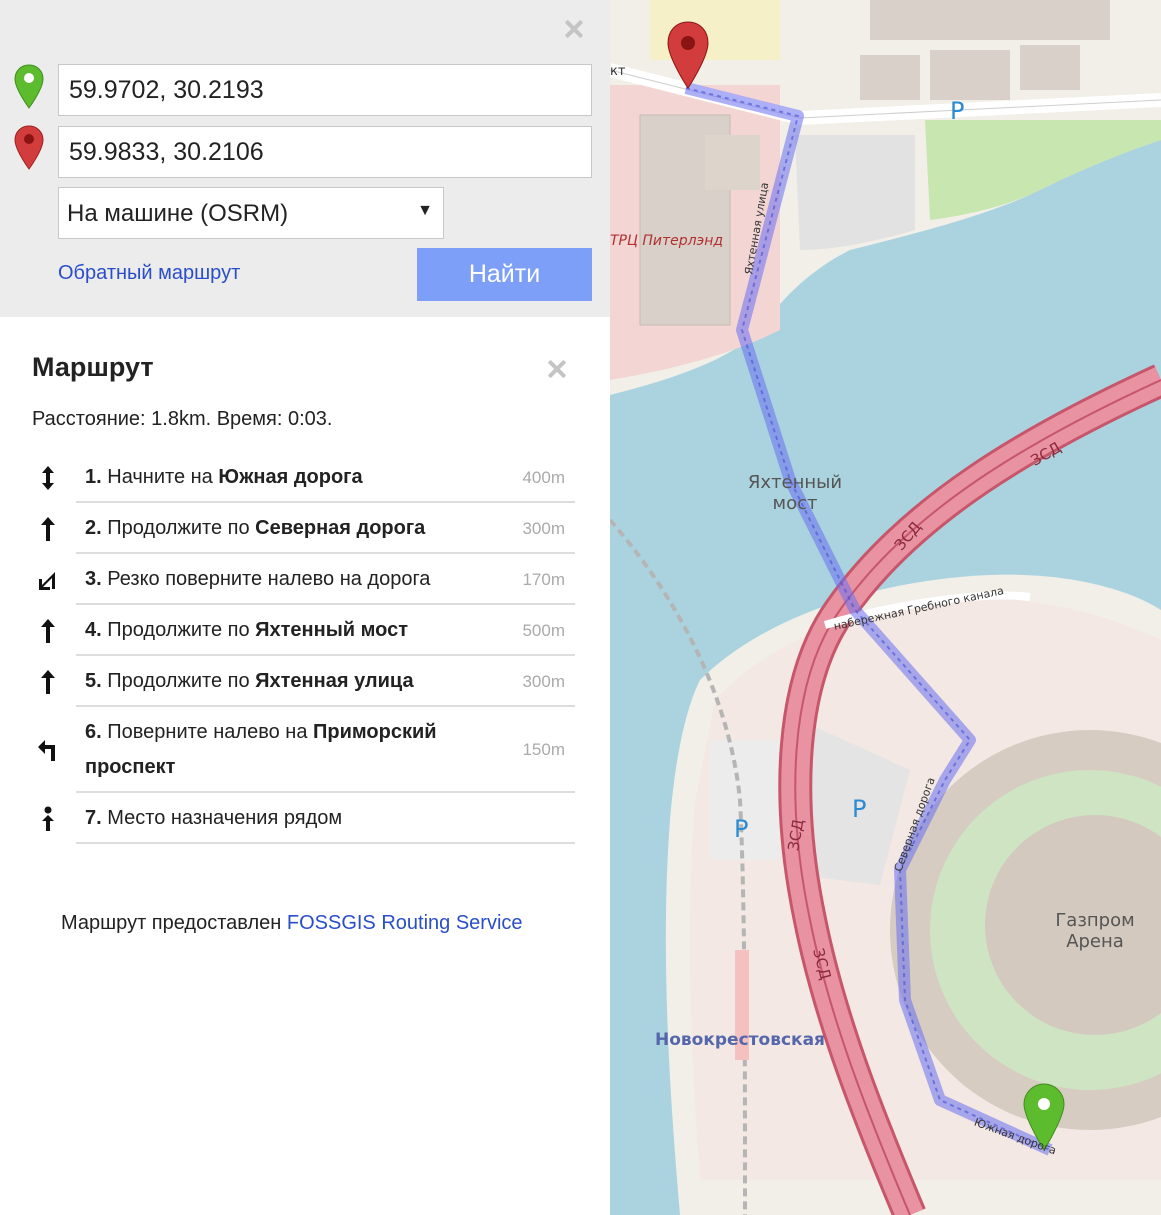  What do you see at coordinates (325, 90) in the screenshot?
I see `from-field` at bounding box center [325, 90].